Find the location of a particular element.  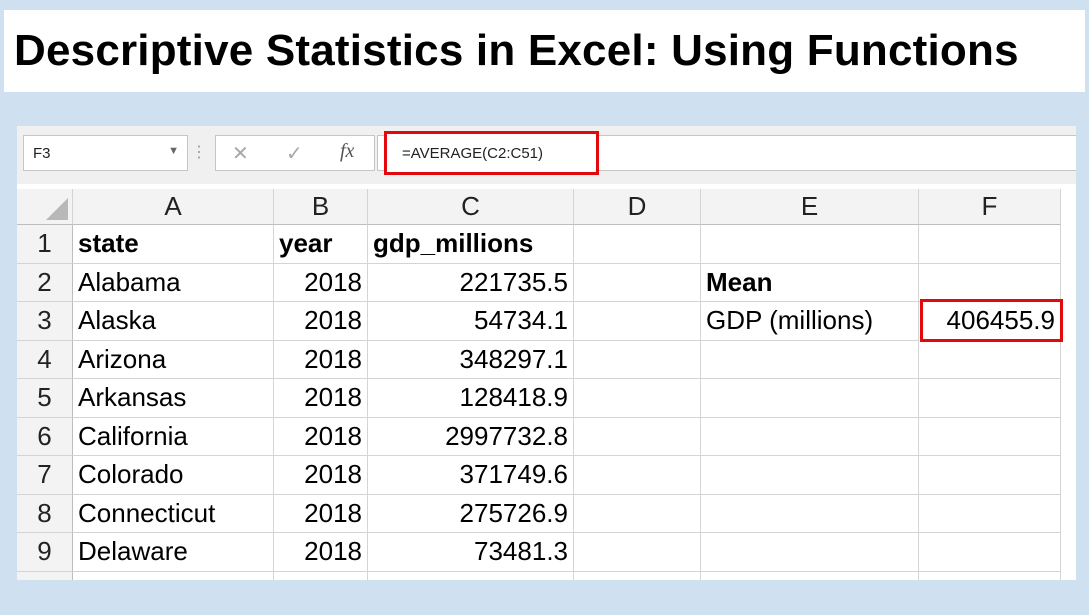

formula-text: =AVERAGE(C2:C51) is located at coordinates (473, 153).